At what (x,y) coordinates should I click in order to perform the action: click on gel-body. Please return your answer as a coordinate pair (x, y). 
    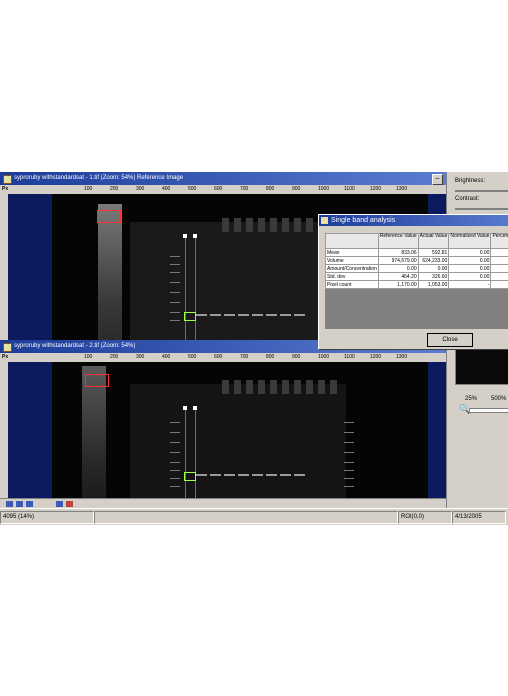
    Looking at the image, I should click on (228, 281).